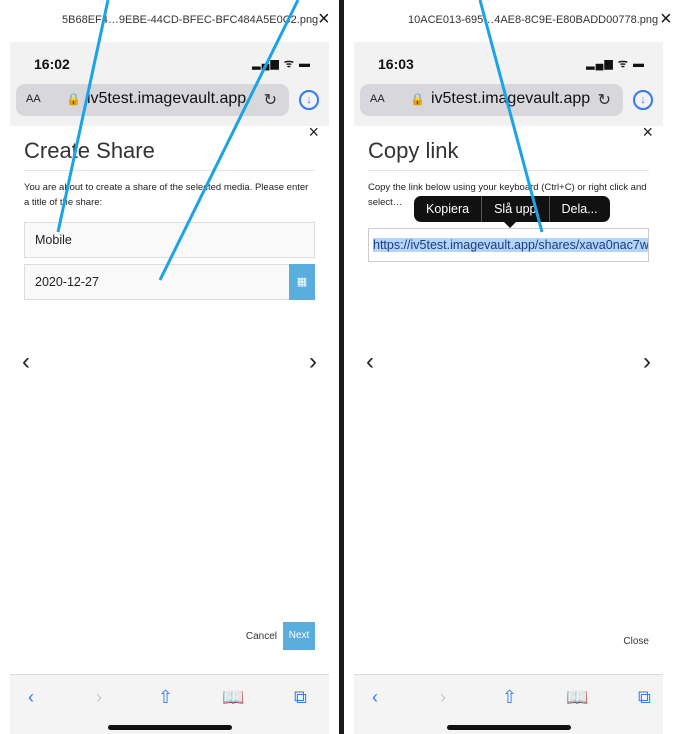 The image size is (673, 734). What do you see at coordinates (636, 641) in the screenshot?
I see `close-button: Close` at bounding box center [636, 641].